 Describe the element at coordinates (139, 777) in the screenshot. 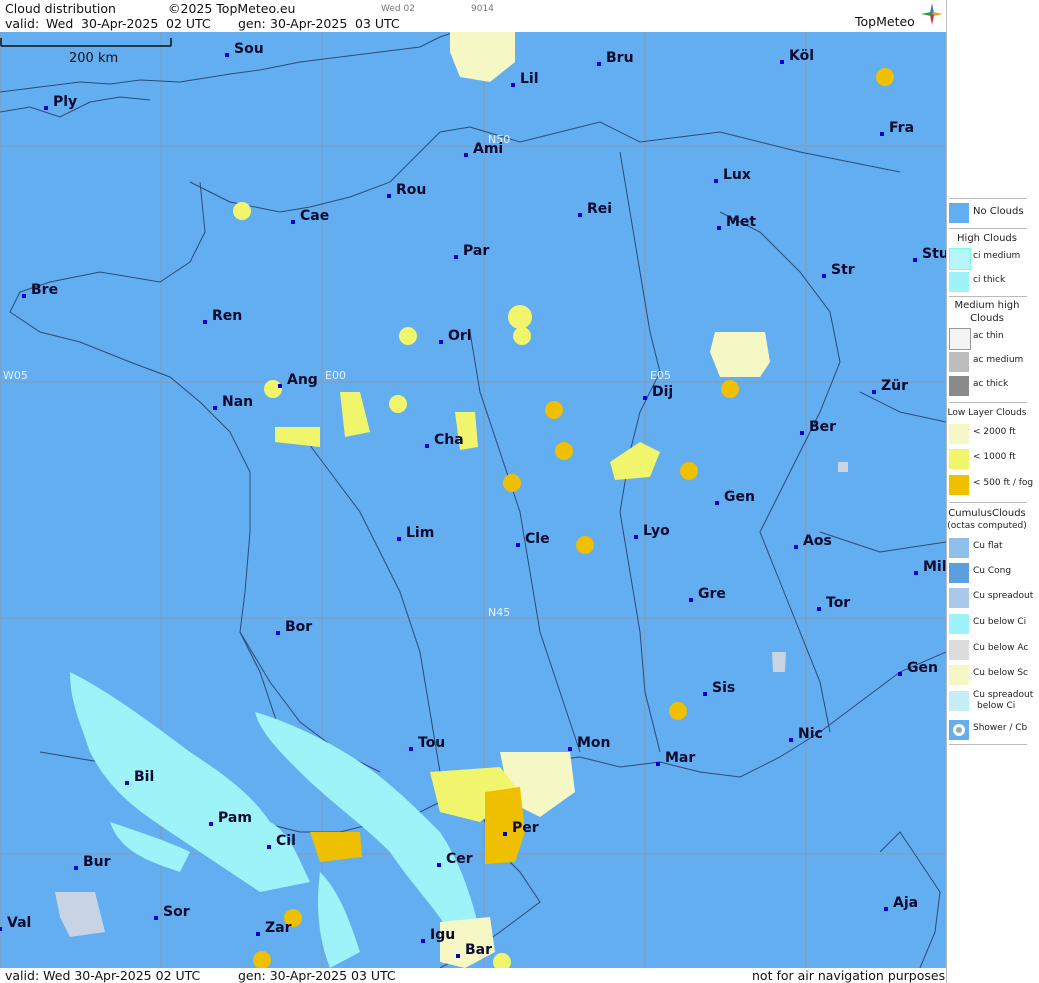

I see `city-label: Bil` at that location.